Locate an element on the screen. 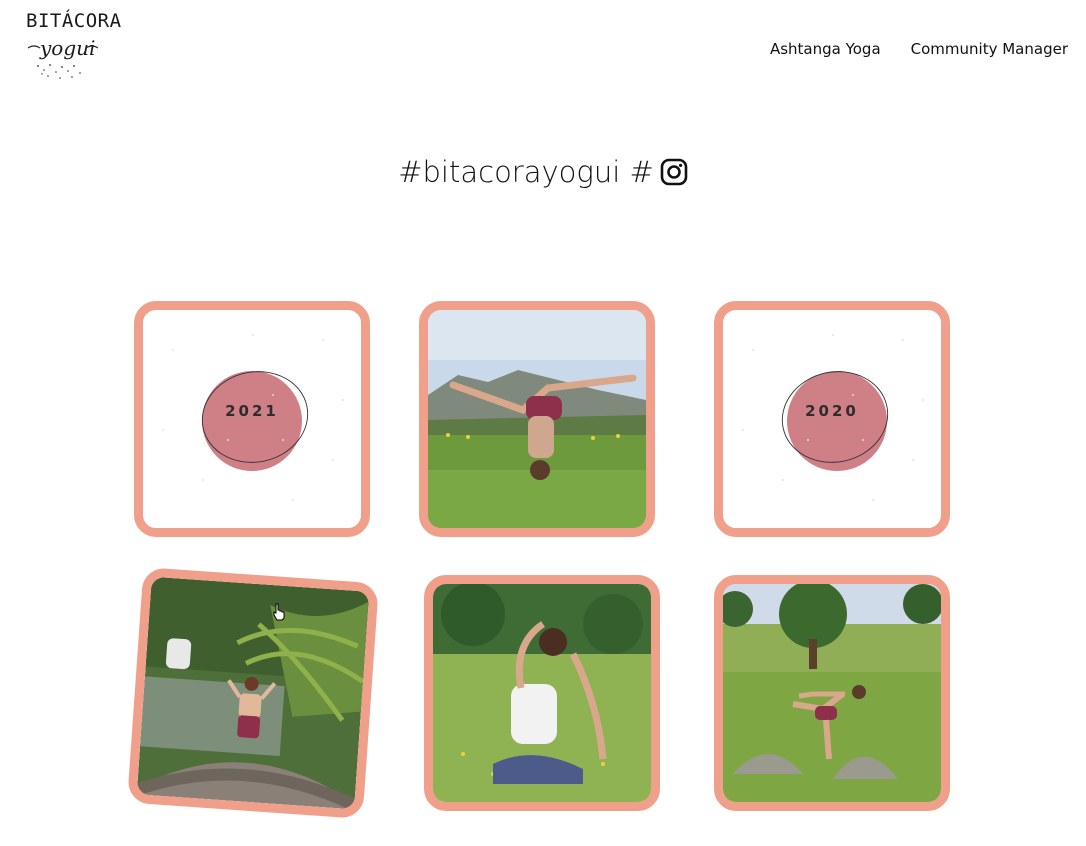 The width and height of the screenshot is (1086, 846). hand-cursor-icon is located at coordinates (279, 612).